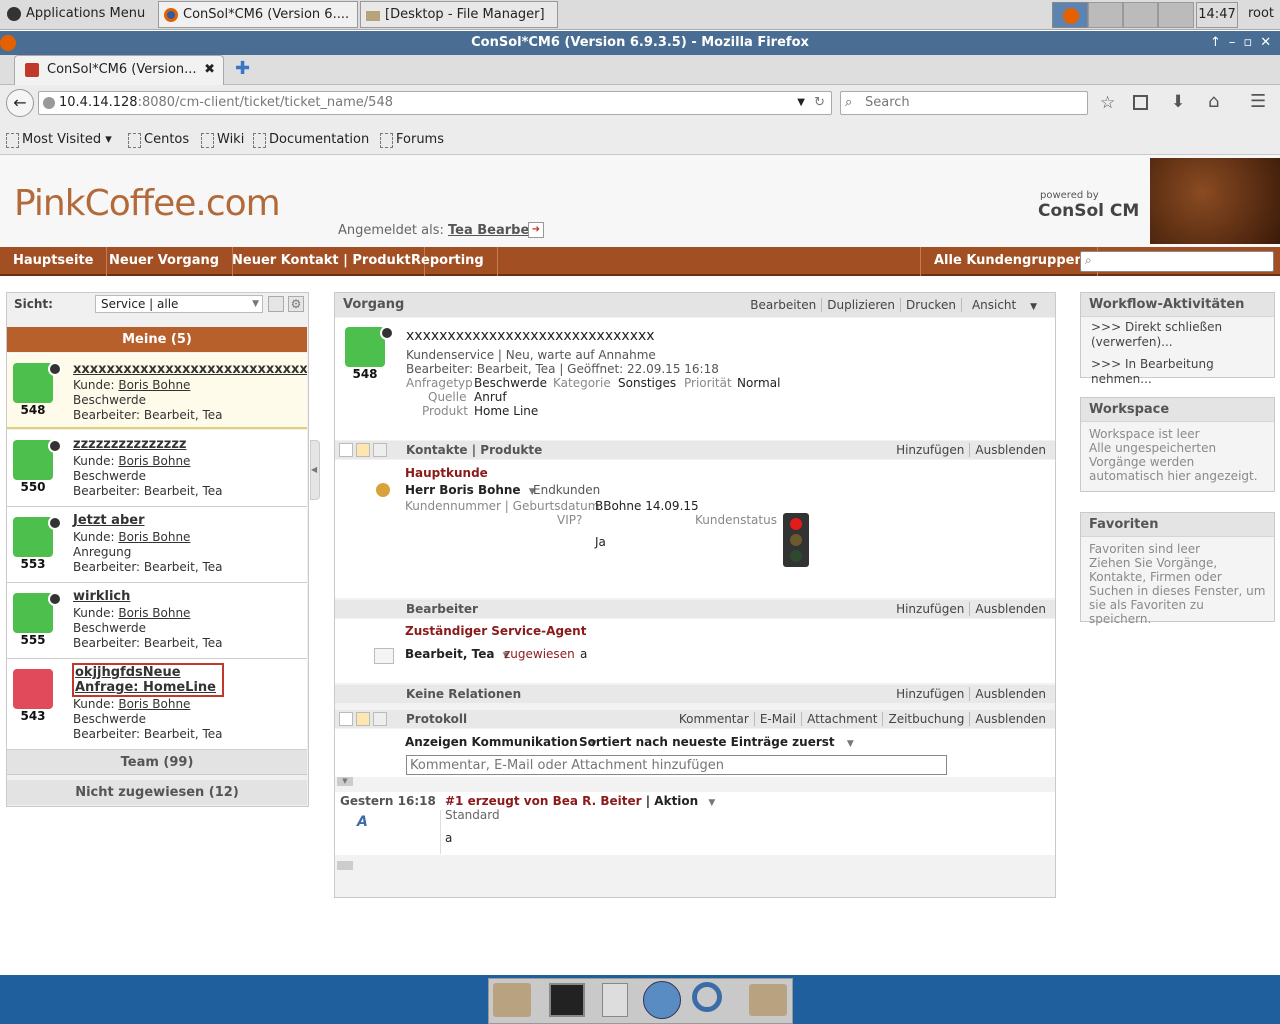  I want to click on kontakte-hide-button: Ausblenden, so click(1010, 450).